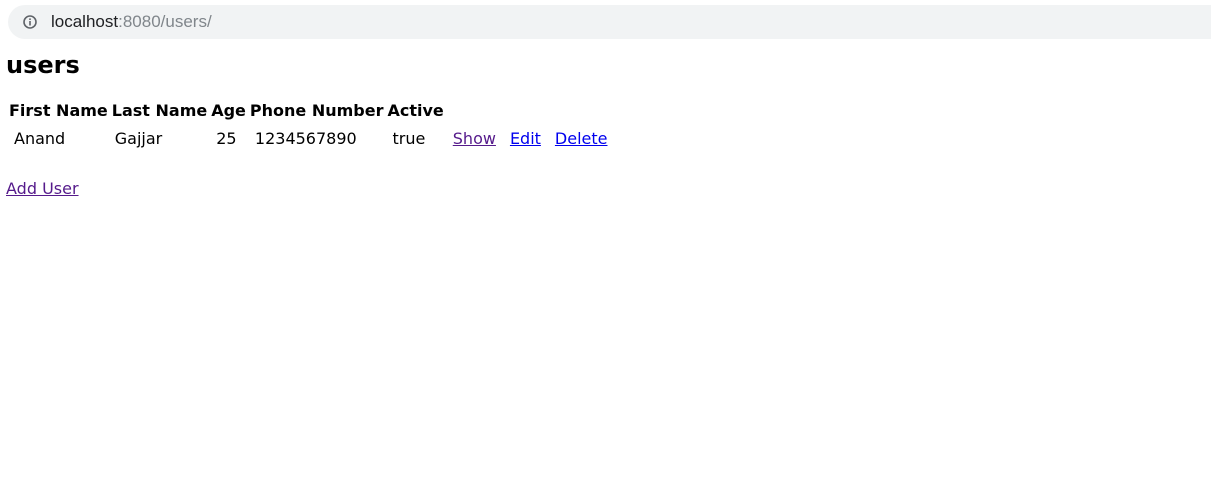 This screenshot has height=490, width=1211. I want to click on cell-delete: Delete, so click(581, 138).